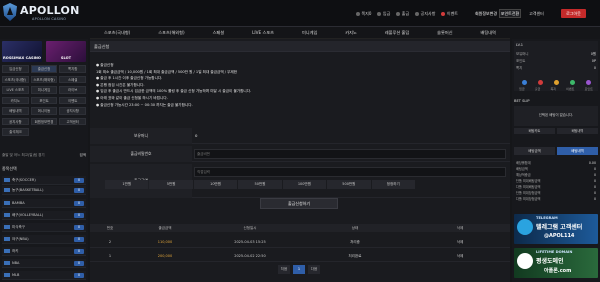 Image resolution: width=600 pixels, height=282 pixels. Describe the element at coordinates (260, 184) in the screenshot. I see `amount-button: 50만원` at that location.